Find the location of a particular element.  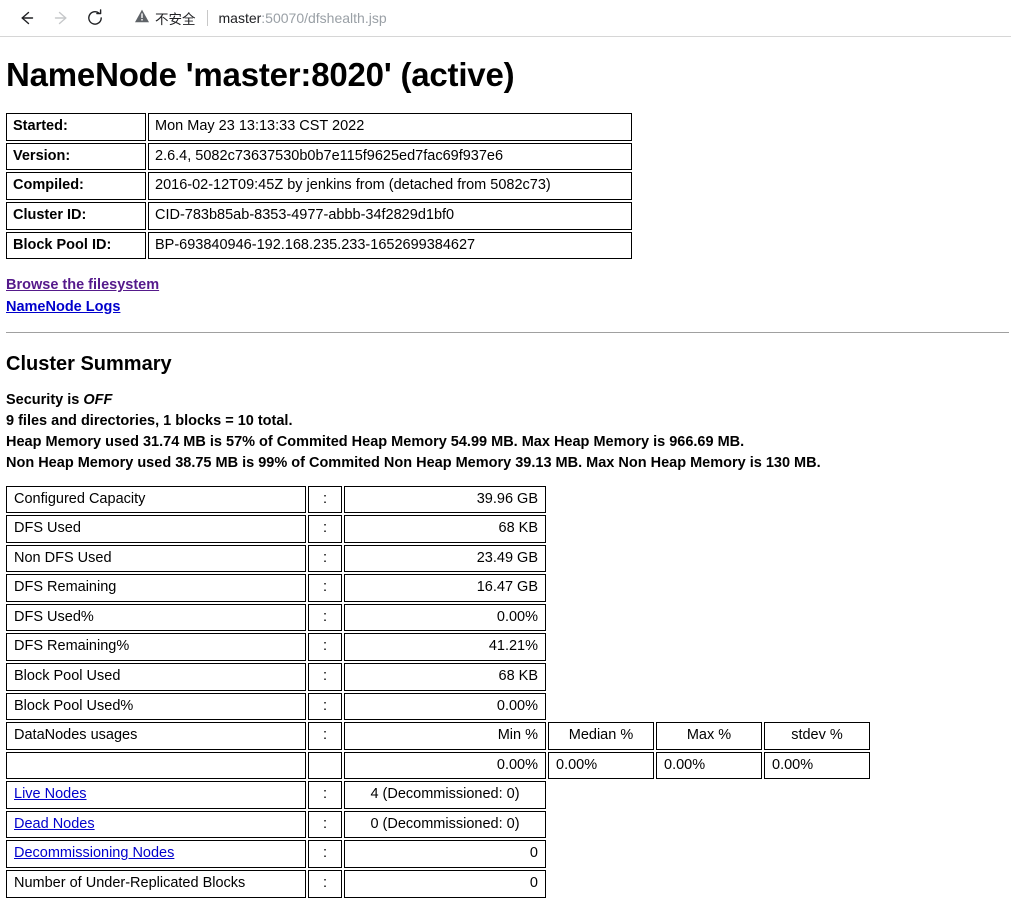

warning-triangle-icon is located at coordinates (142, 18).